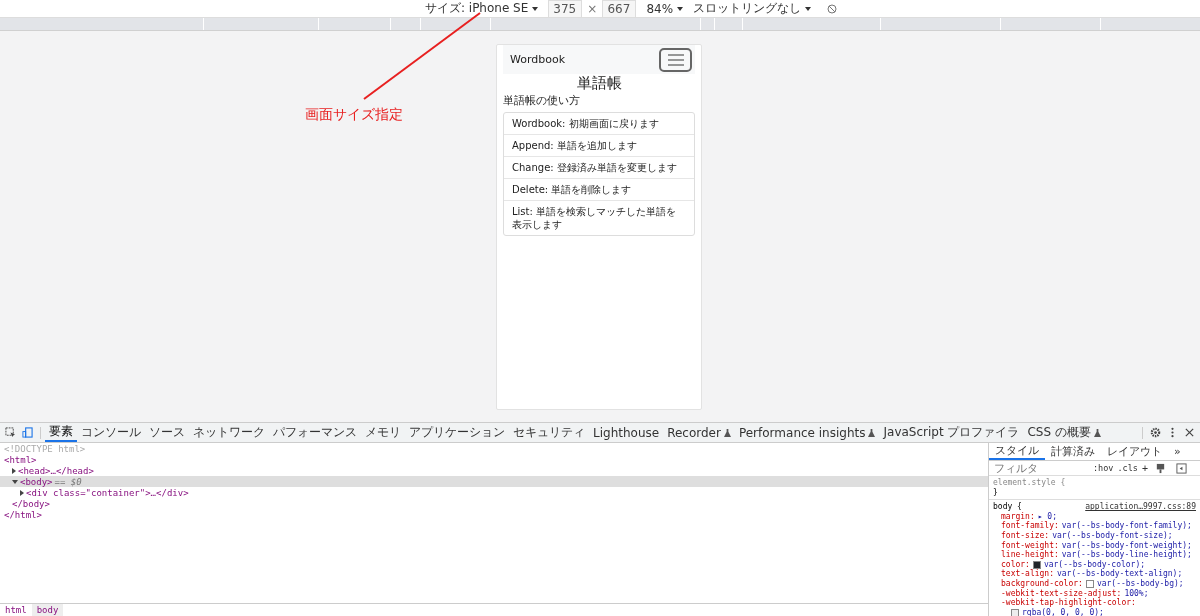  I want to click on sidebar-toggle-icon, so click(1181, 468).